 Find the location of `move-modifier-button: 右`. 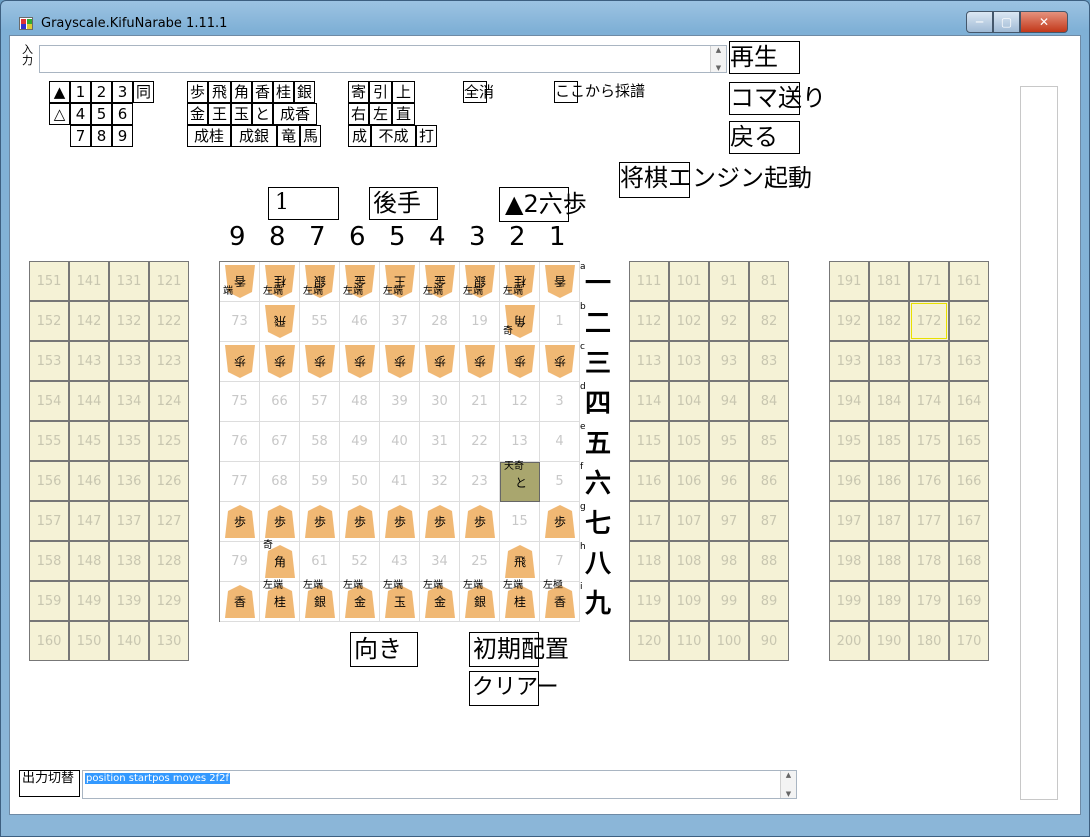

move-modifier-button: 右 is located at coordinates (358, 114).